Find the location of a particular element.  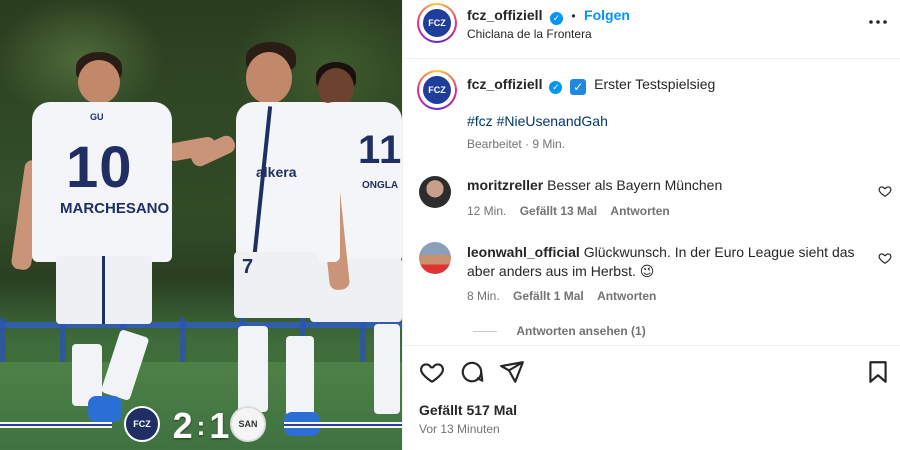

comment-likes: Gefällt 13 Mal is located at coordinates (558, 211).